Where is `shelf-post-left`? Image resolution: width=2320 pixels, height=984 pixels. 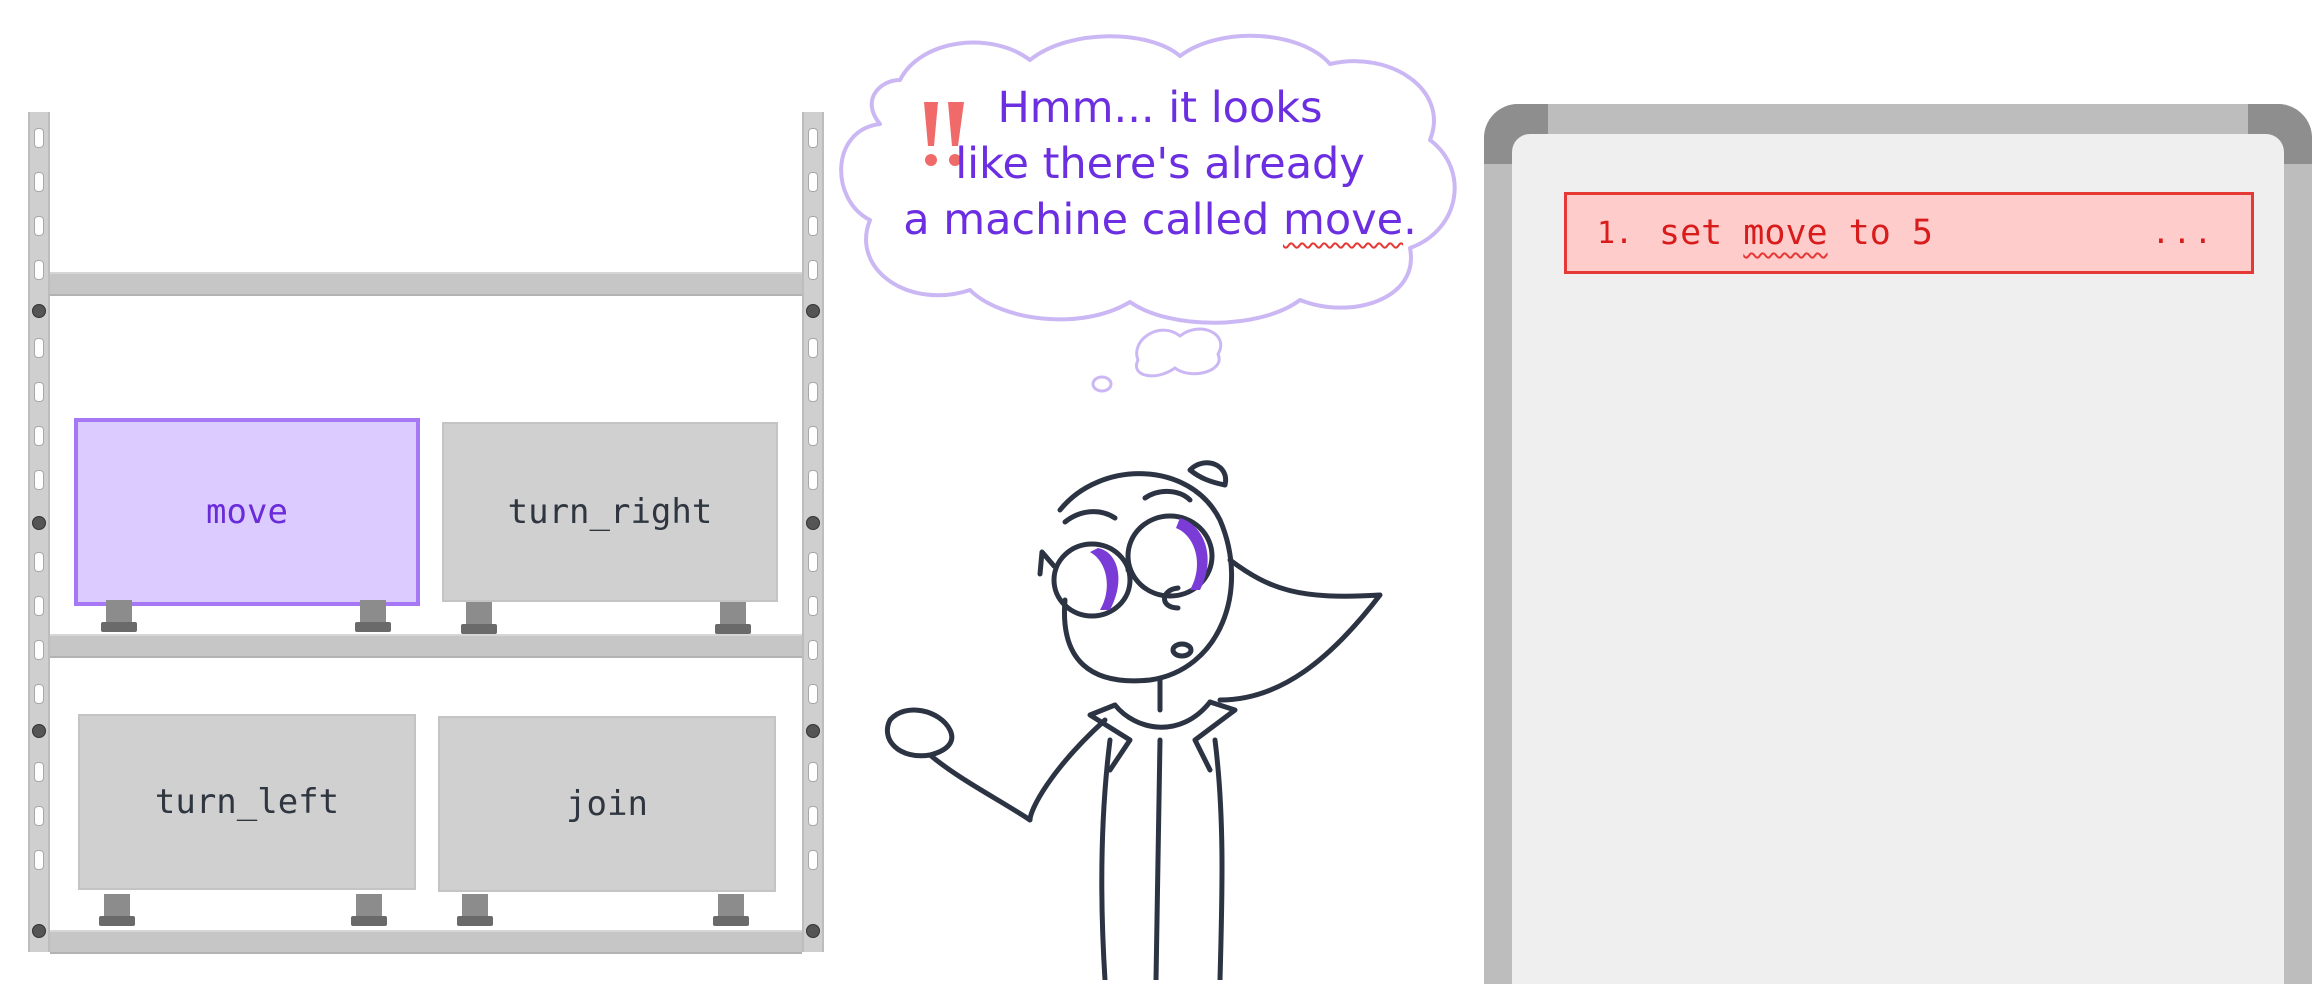 shelf-post-left is located at coordinates (39, 532).